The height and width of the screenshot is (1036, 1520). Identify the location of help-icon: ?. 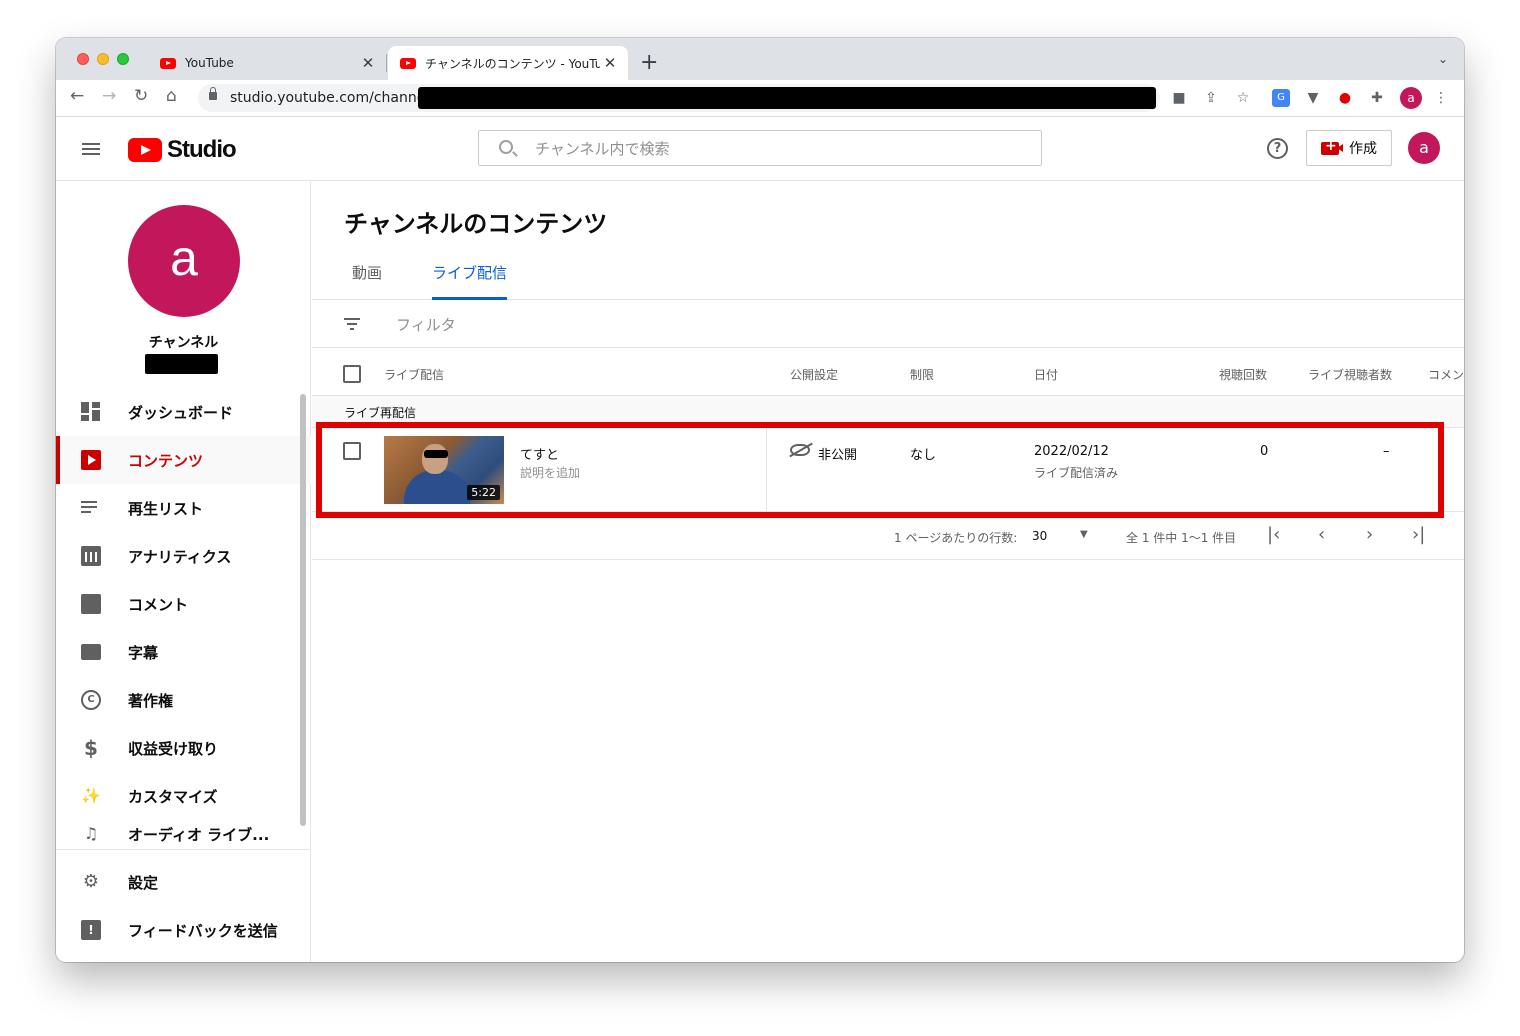
(1277, 148).